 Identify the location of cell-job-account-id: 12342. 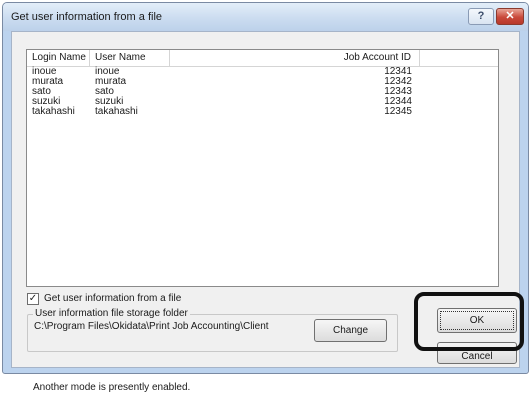
(398, 81).